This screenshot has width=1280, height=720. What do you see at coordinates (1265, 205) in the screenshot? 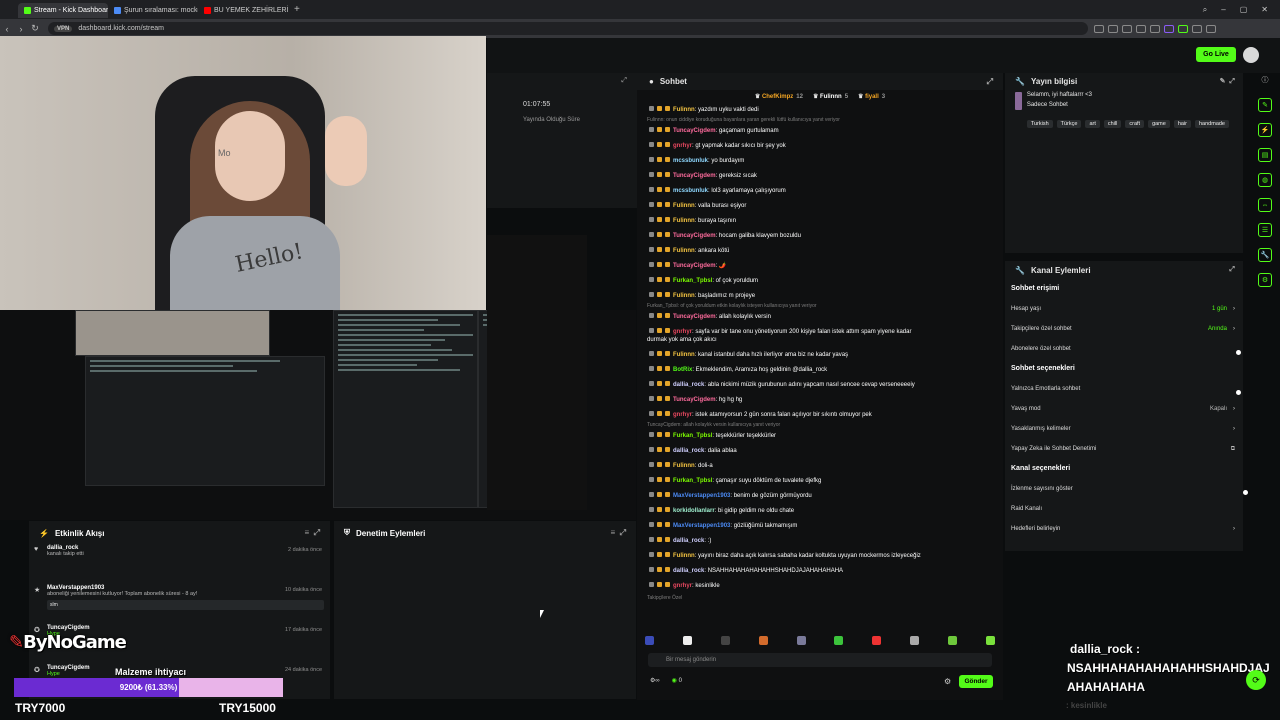
I see `stream-icon: ⇔` at bounding box center [1265, 205].